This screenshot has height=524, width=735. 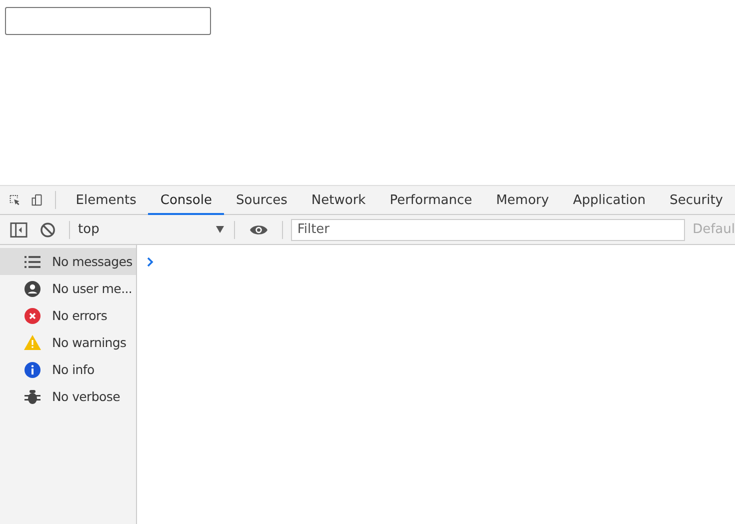 What do you see at coordinates (48, 230) in the screenshot?
I see `clear-console-icon` at bounding box center [48, 230].